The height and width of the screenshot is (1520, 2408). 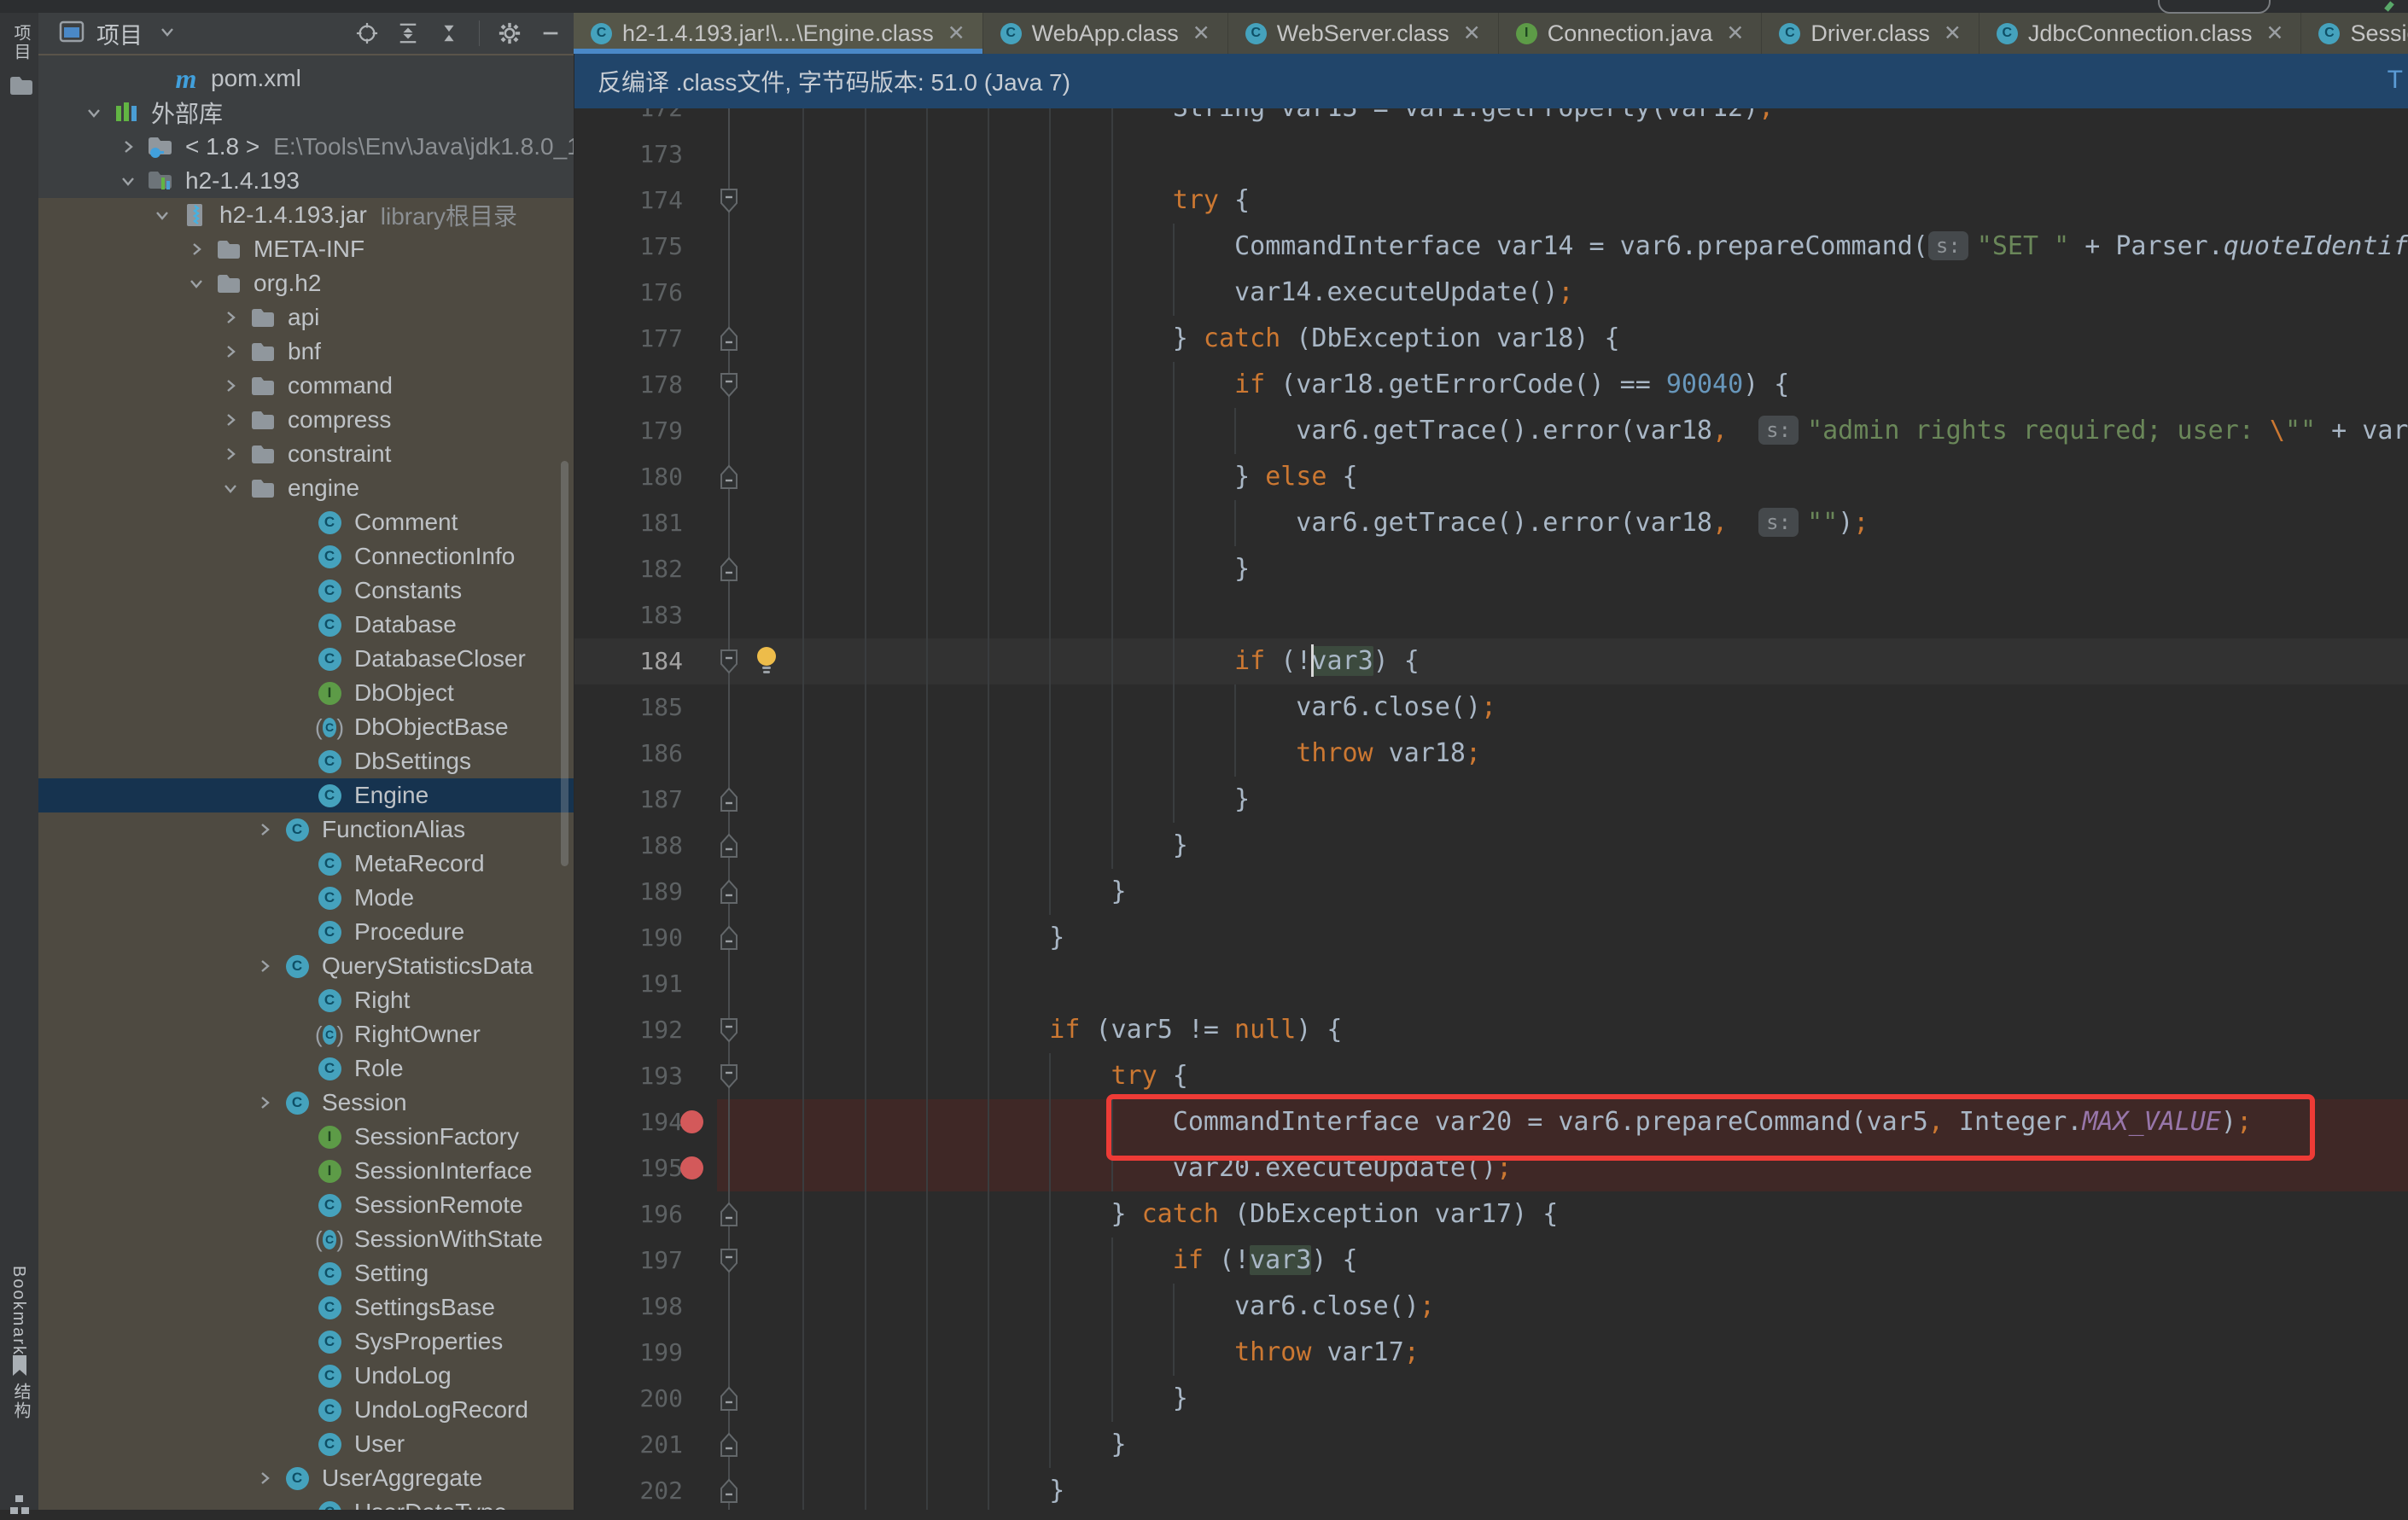 What do you see at coordinates (1242, 569) in the screenshot?
I see `code-line-182: }` at bounding box center [1242, 569].